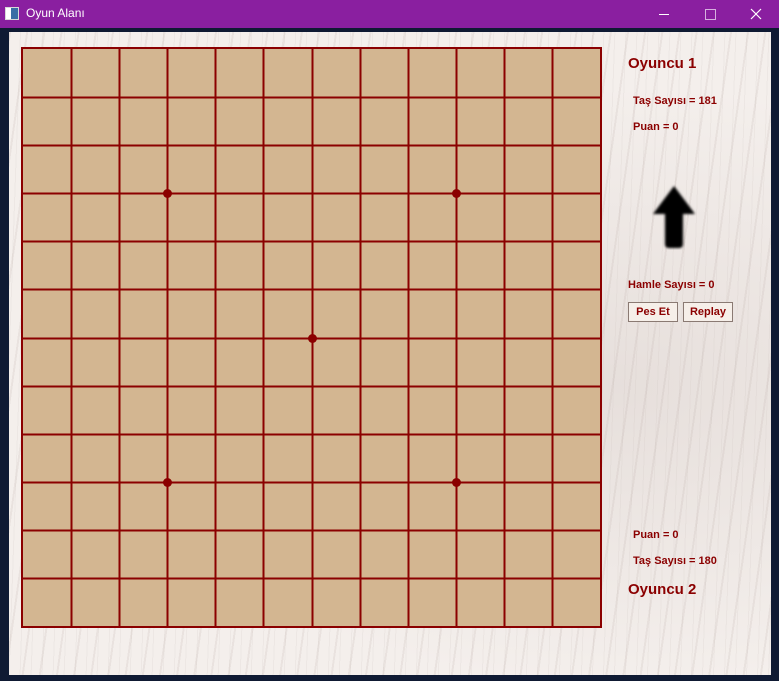 This screenshot has width=779, height=681. I want to click on maximize-icon, so click(710, 14).